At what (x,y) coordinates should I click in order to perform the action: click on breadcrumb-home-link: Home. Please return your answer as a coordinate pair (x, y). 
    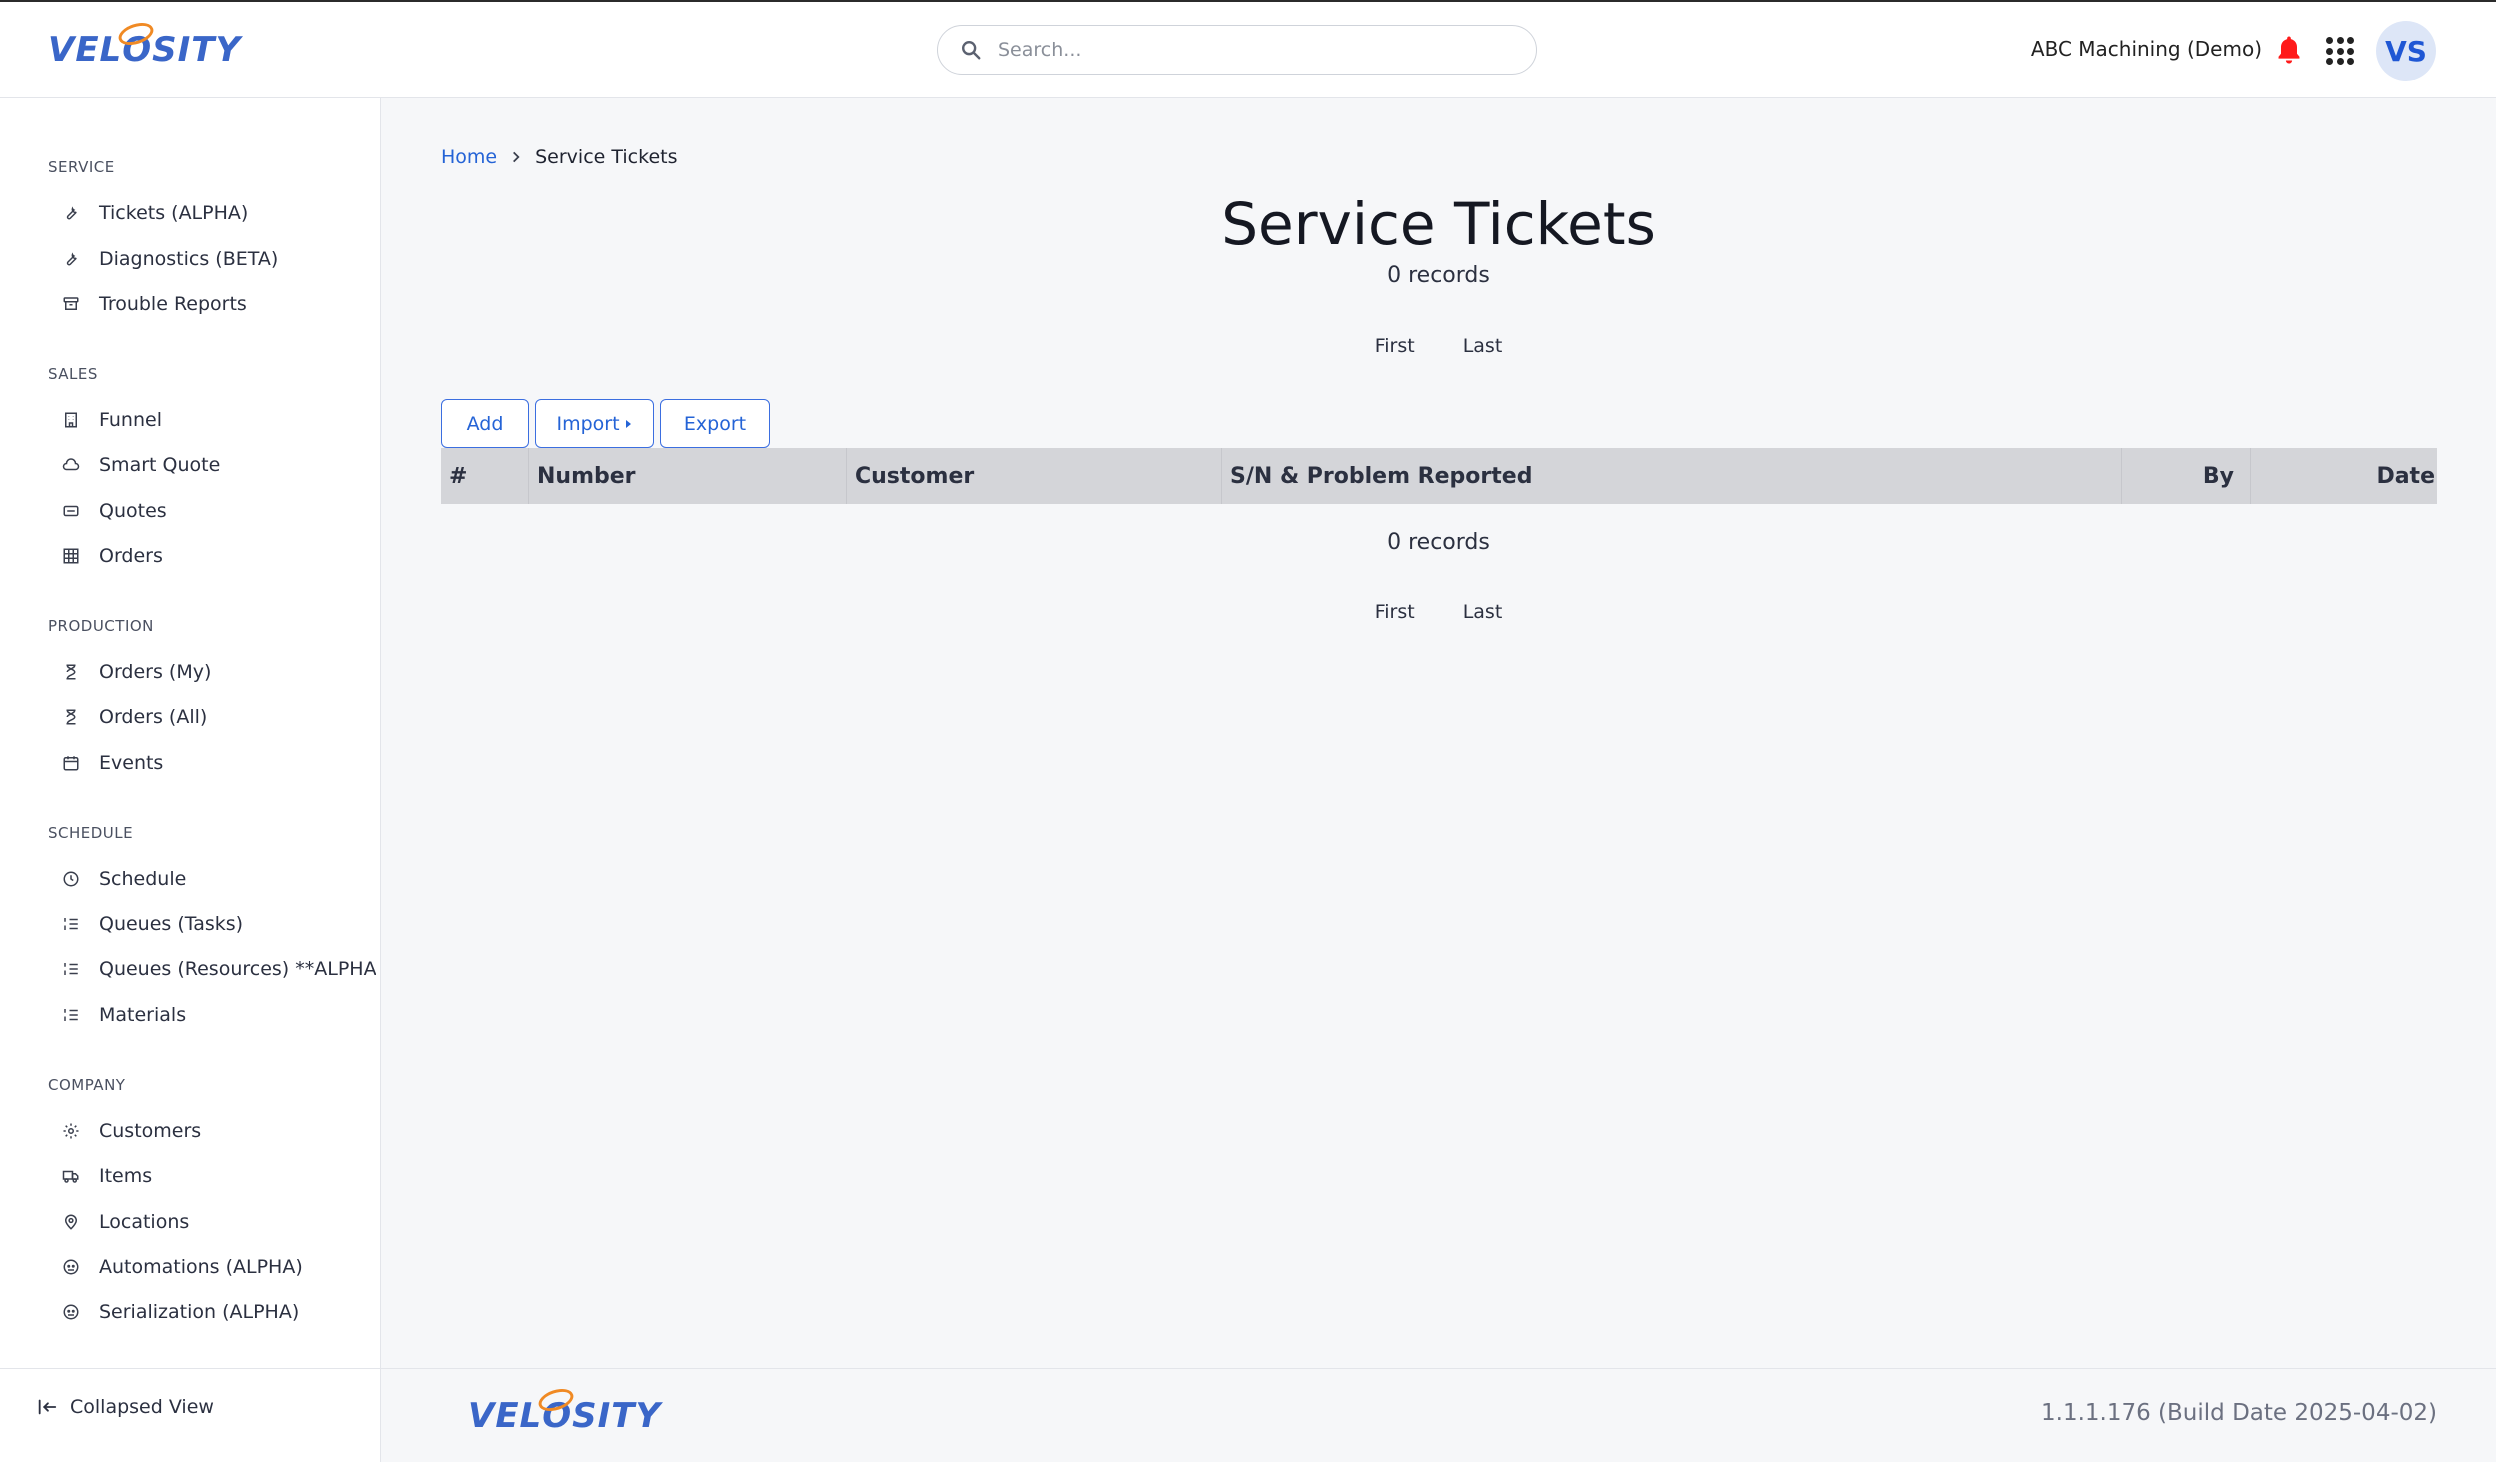
    Looking at the image, I should click on (469, 157).